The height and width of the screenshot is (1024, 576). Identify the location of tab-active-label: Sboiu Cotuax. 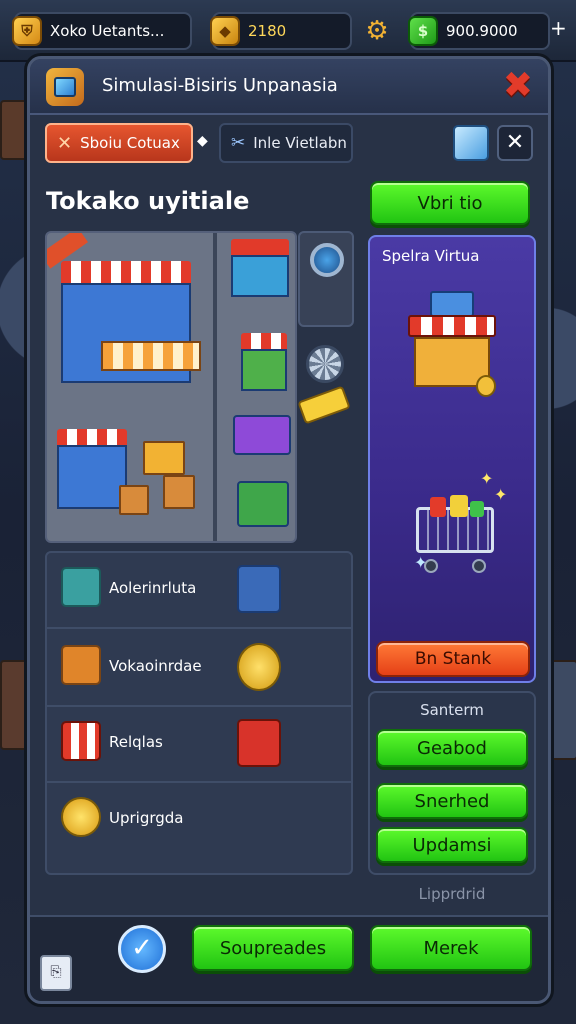
(130, 143).